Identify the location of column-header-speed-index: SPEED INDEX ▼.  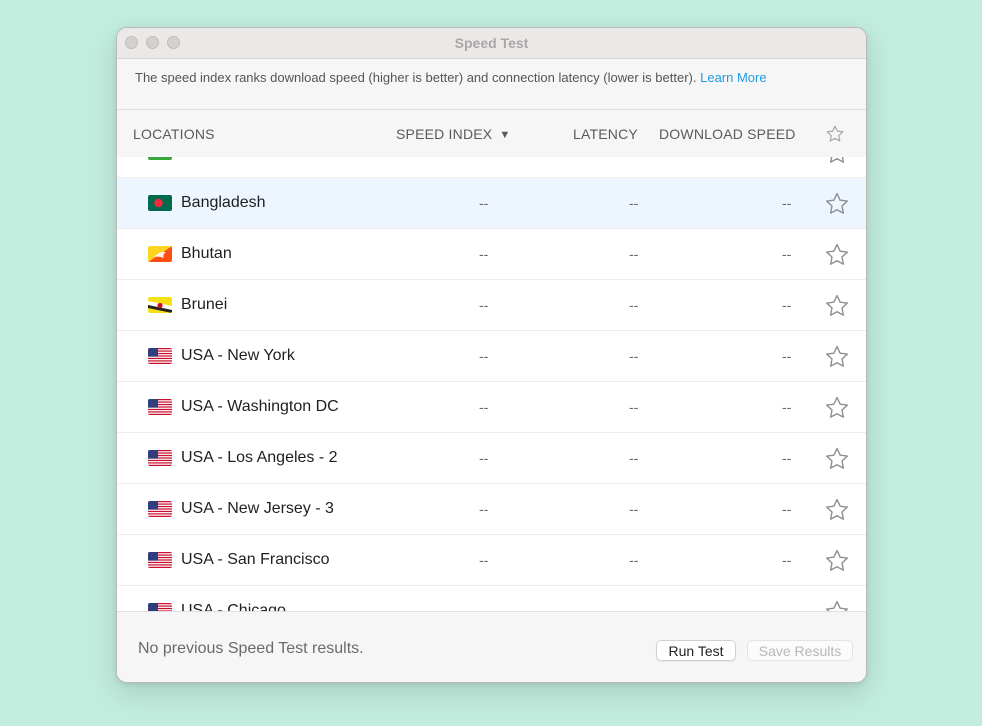
(453, 134).